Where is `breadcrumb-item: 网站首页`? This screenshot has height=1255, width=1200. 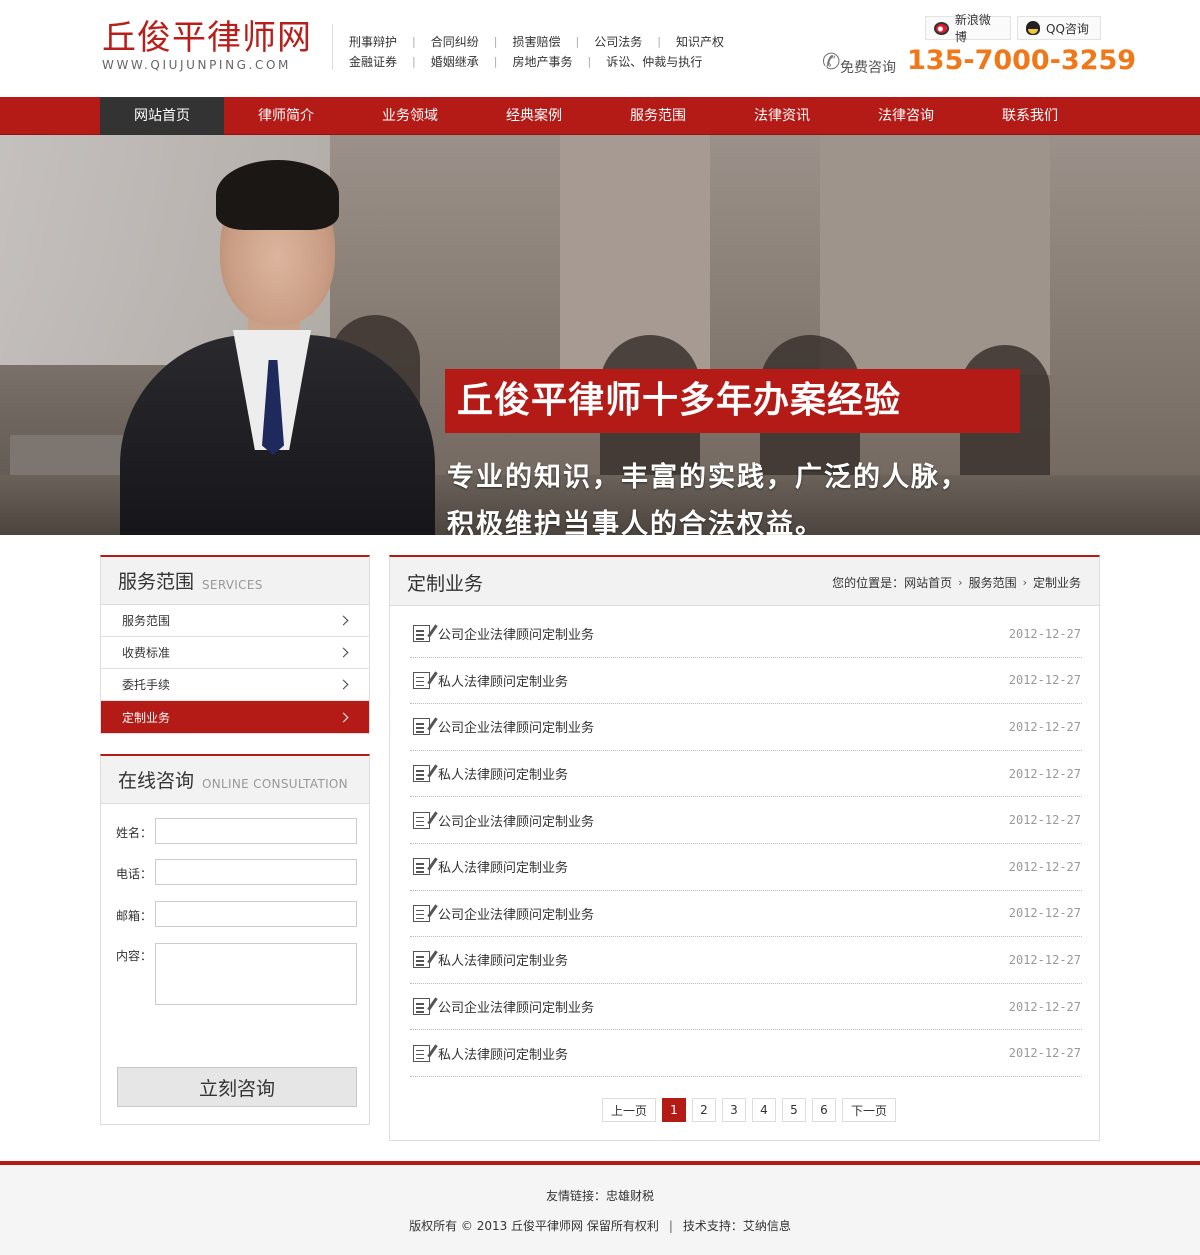
breadcrumb-item: 网站首页 is located at coordinates (928, 582).